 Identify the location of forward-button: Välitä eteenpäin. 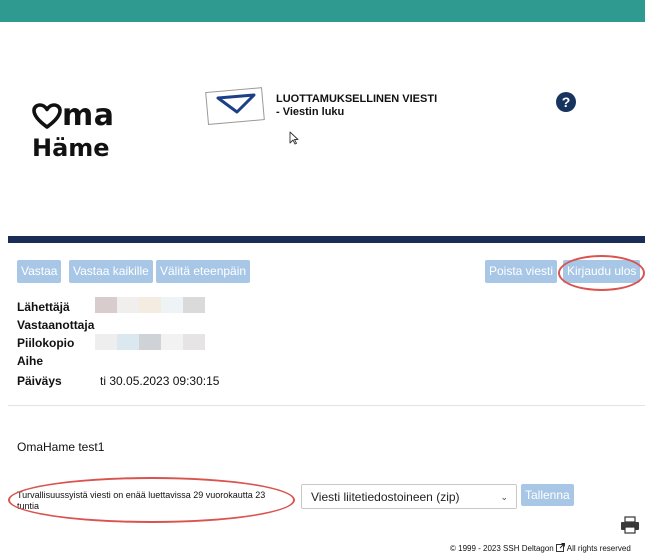
(203, 271).